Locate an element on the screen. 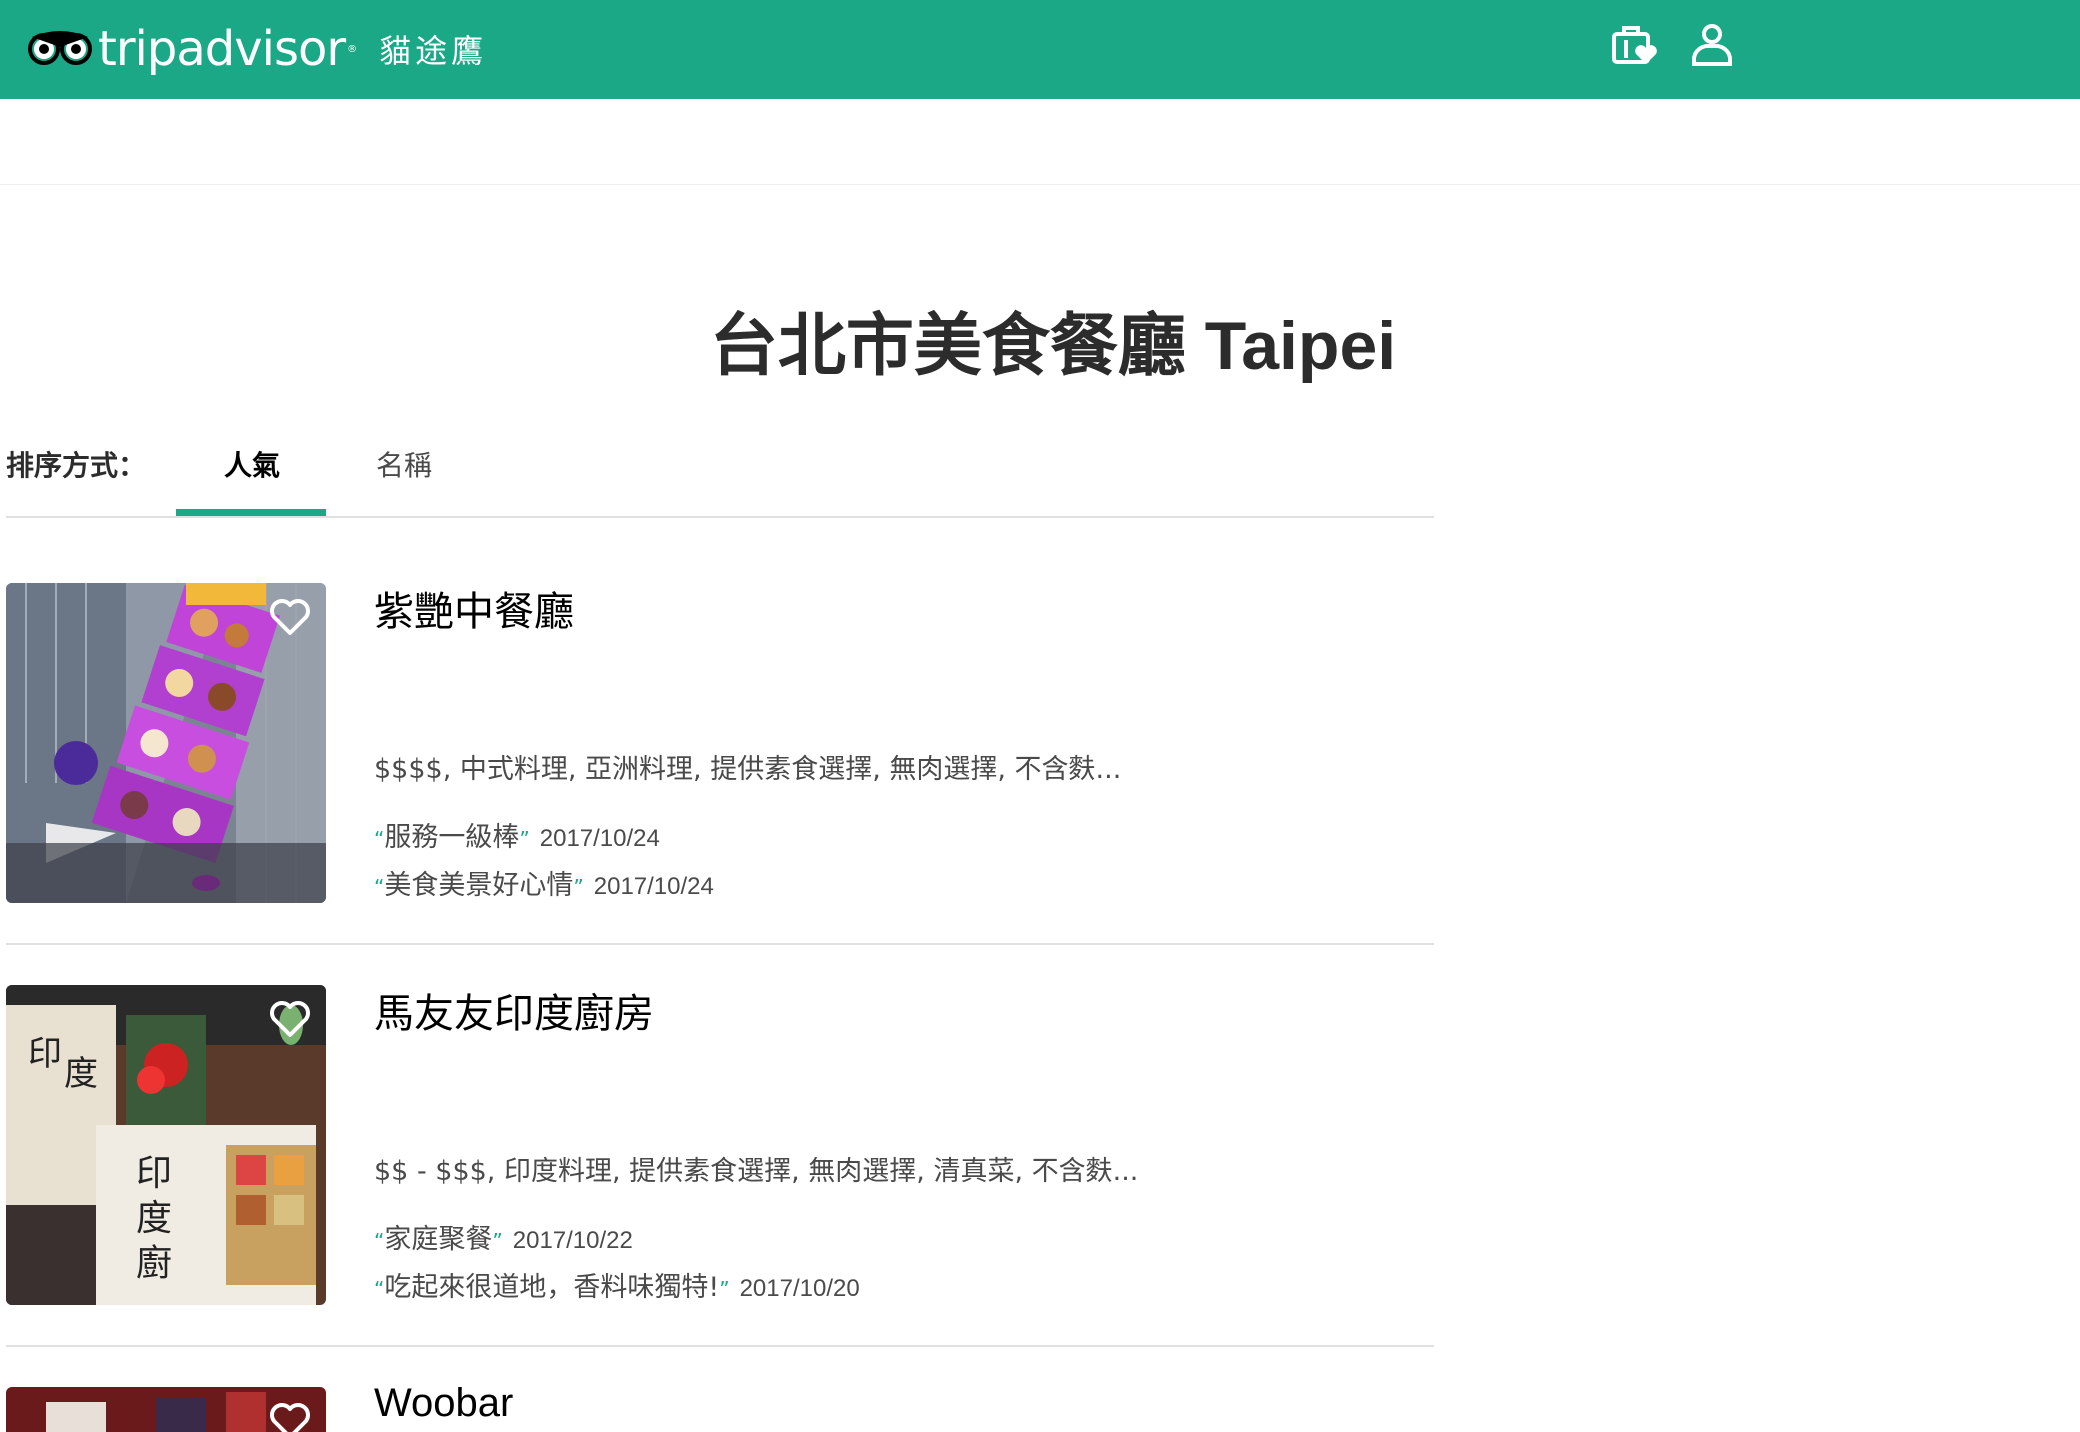  sort-tab-name: 名稱 is located at coordinates (404, 464).